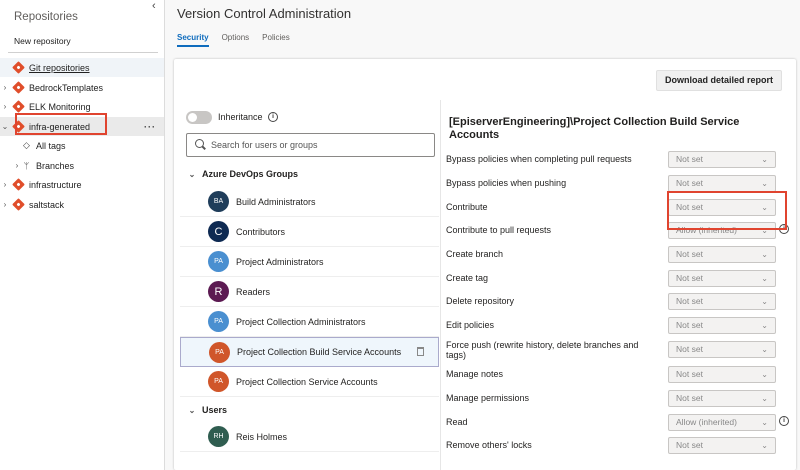  I want to click on permission-label: Manage permissions, so click(488, 398).